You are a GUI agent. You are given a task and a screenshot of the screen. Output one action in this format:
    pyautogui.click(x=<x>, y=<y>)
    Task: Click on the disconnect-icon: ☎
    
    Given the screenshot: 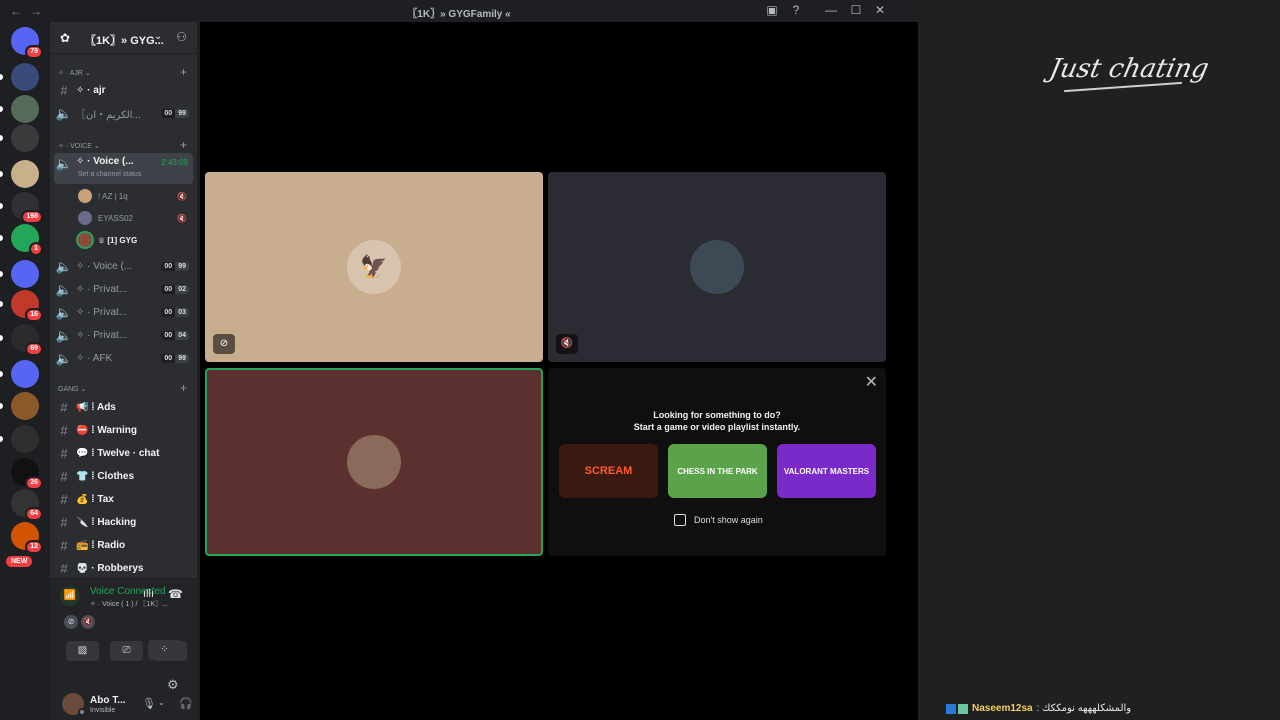 What is the action you would take?
    pyautogui.click(x=175, y=594)
    